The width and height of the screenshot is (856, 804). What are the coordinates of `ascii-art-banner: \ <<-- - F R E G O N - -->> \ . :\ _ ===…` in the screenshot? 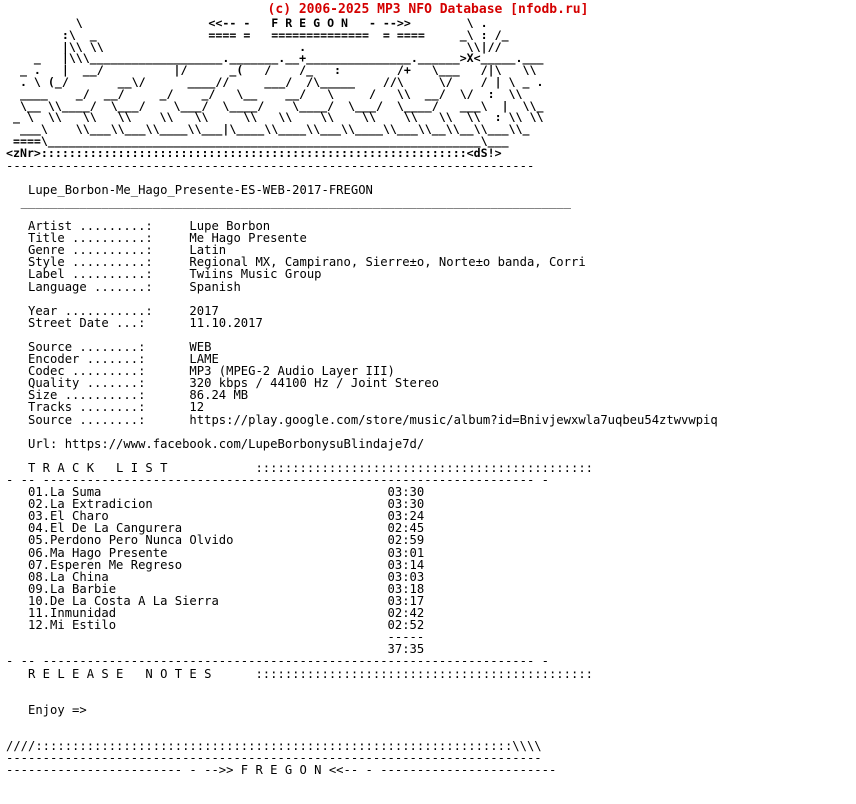 It's located at (275, 88).